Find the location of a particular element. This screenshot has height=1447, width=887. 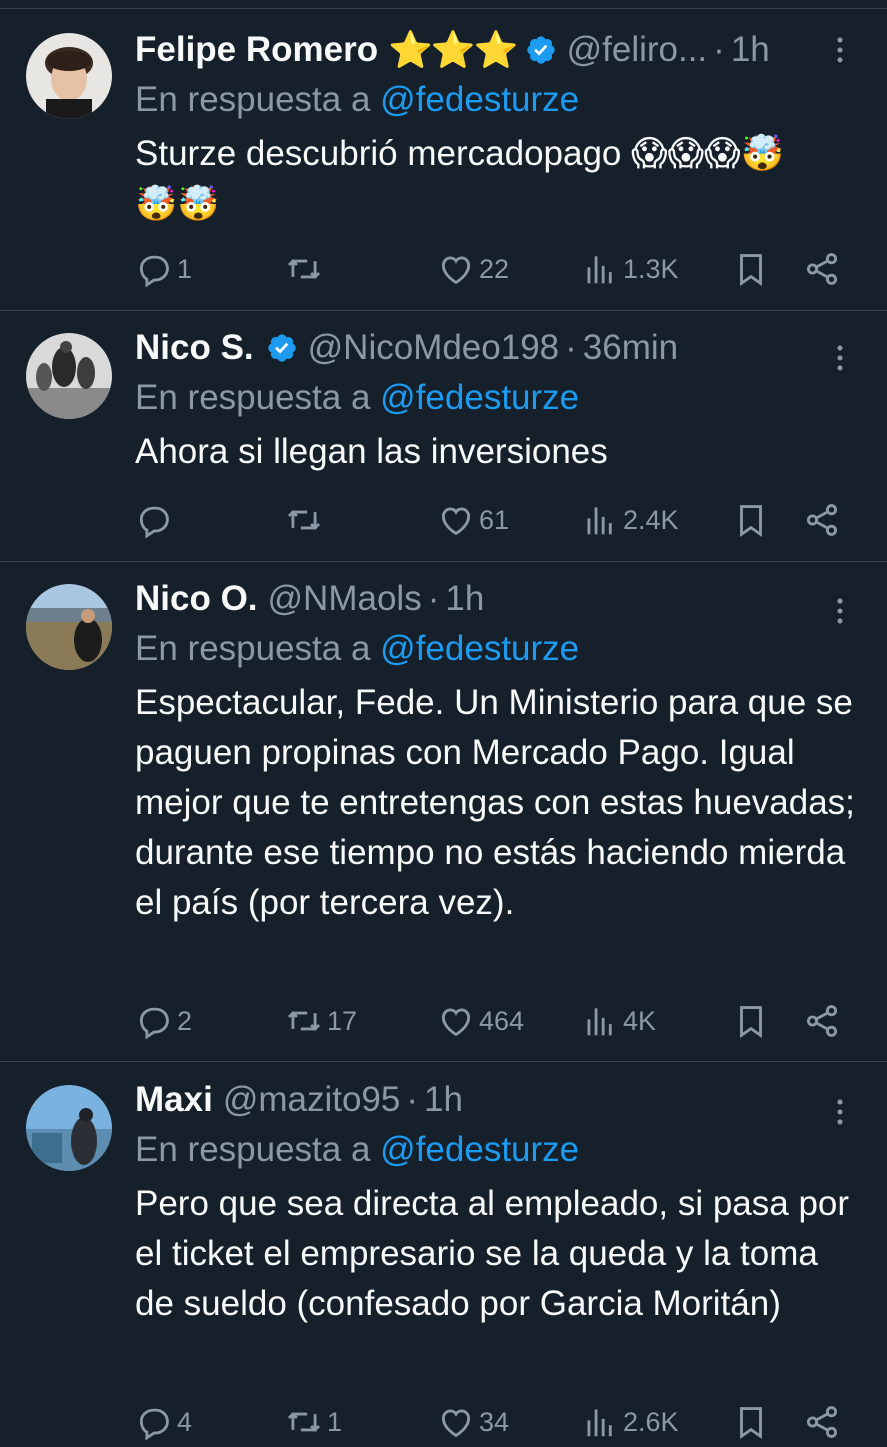

views-button: 2.4K is located at coordinates (630, 520).